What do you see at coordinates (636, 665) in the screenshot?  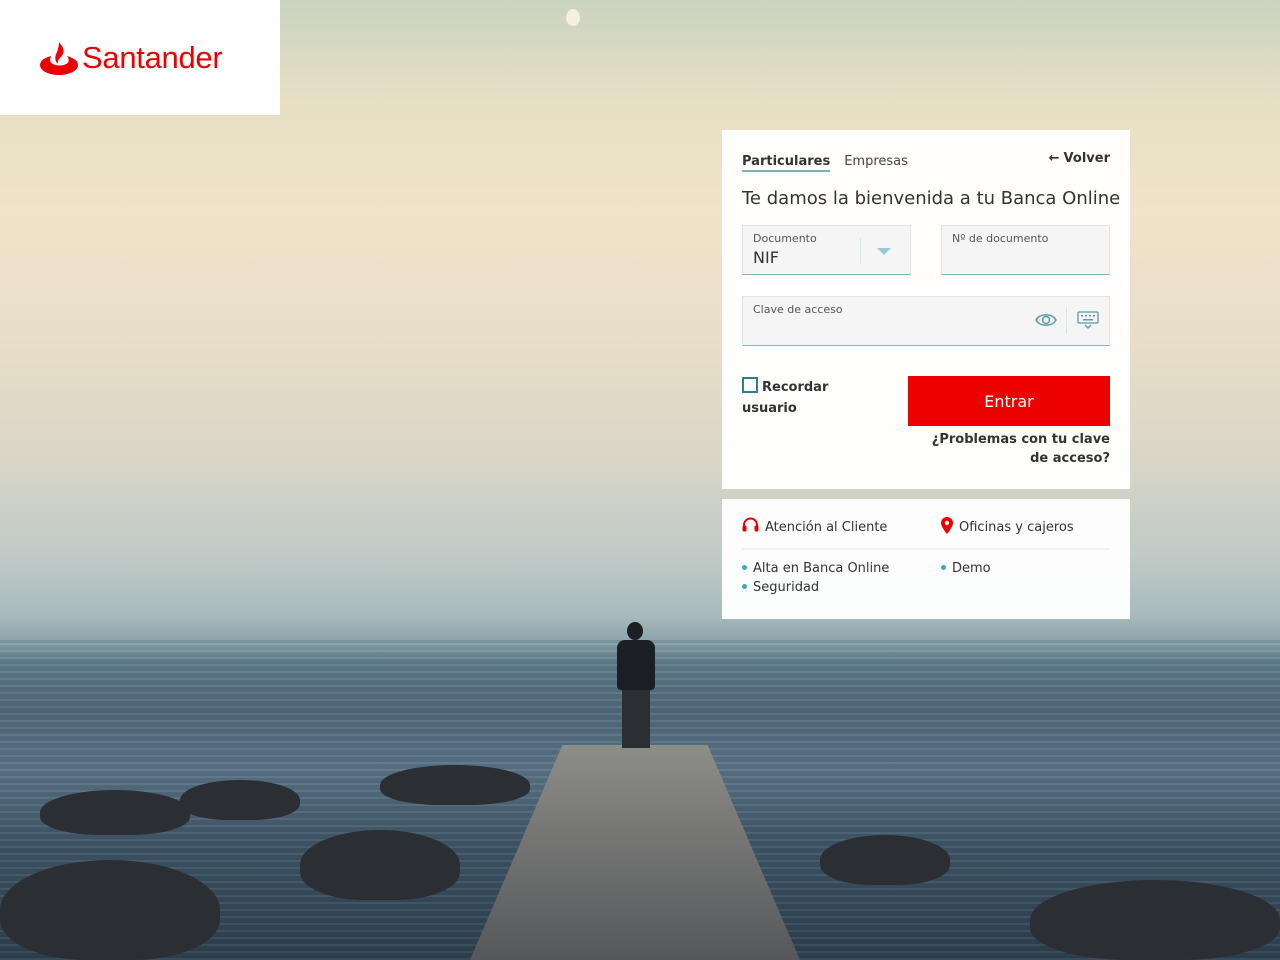 I see `person-body` at bounding box center [636, 665].